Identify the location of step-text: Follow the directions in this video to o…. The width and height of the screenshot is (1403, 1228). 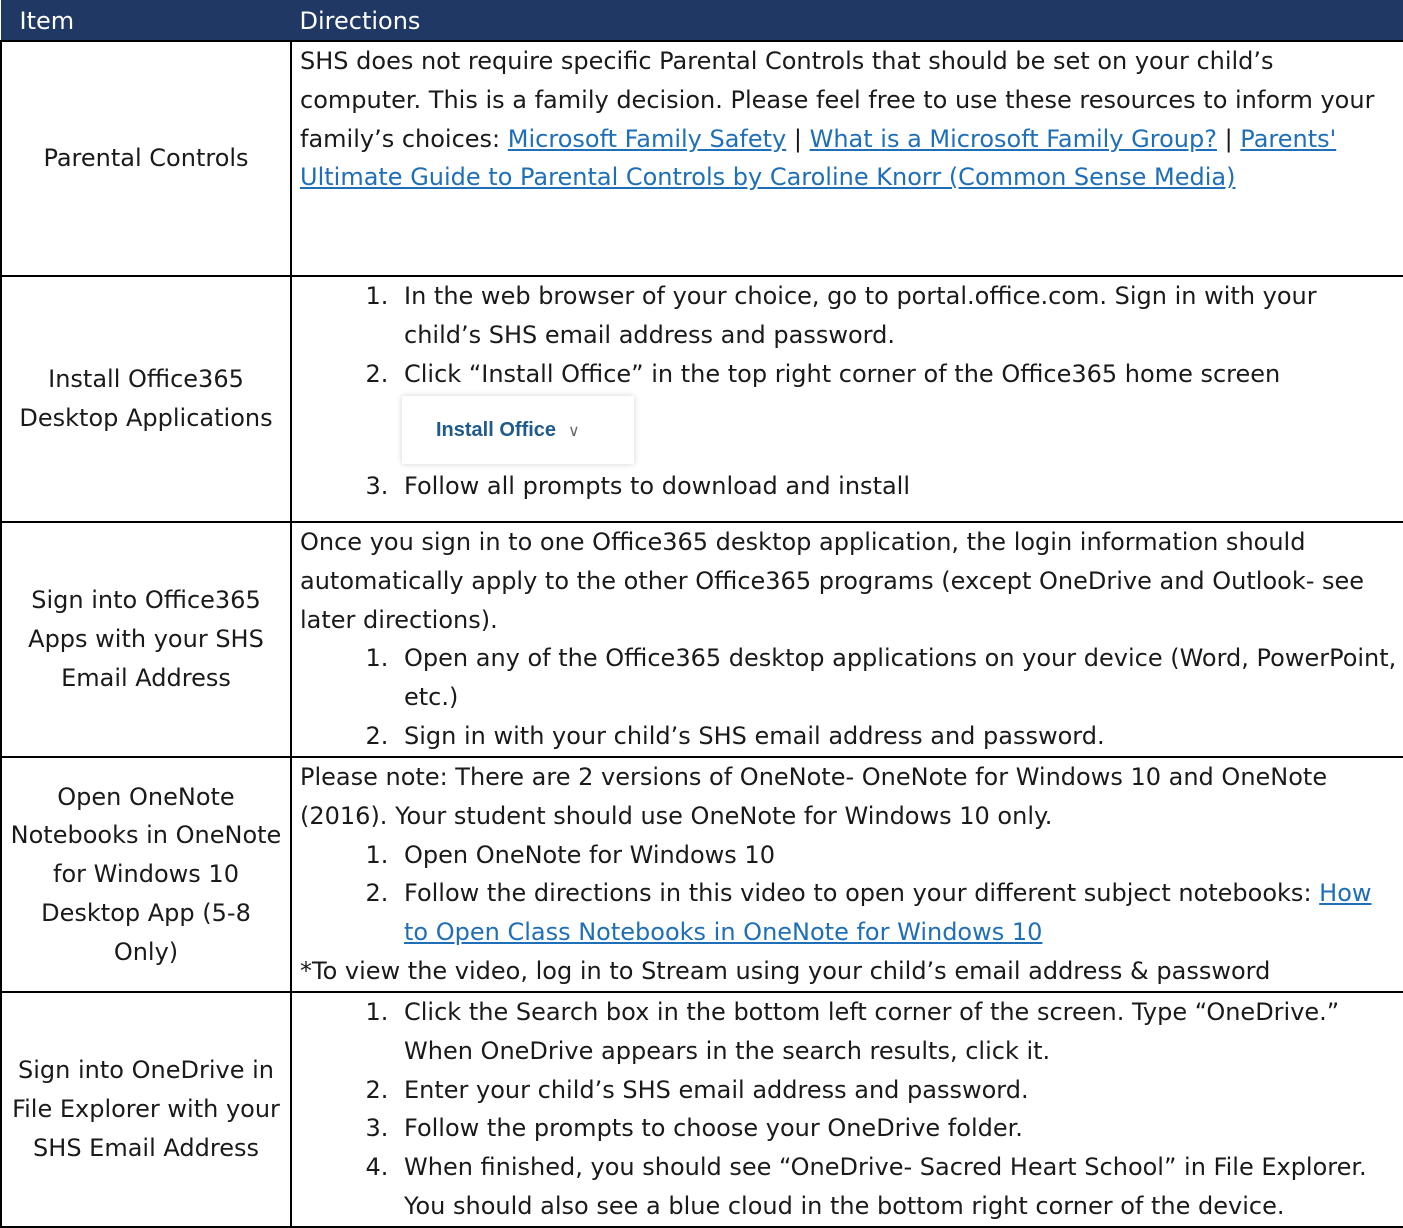
(862, 893).